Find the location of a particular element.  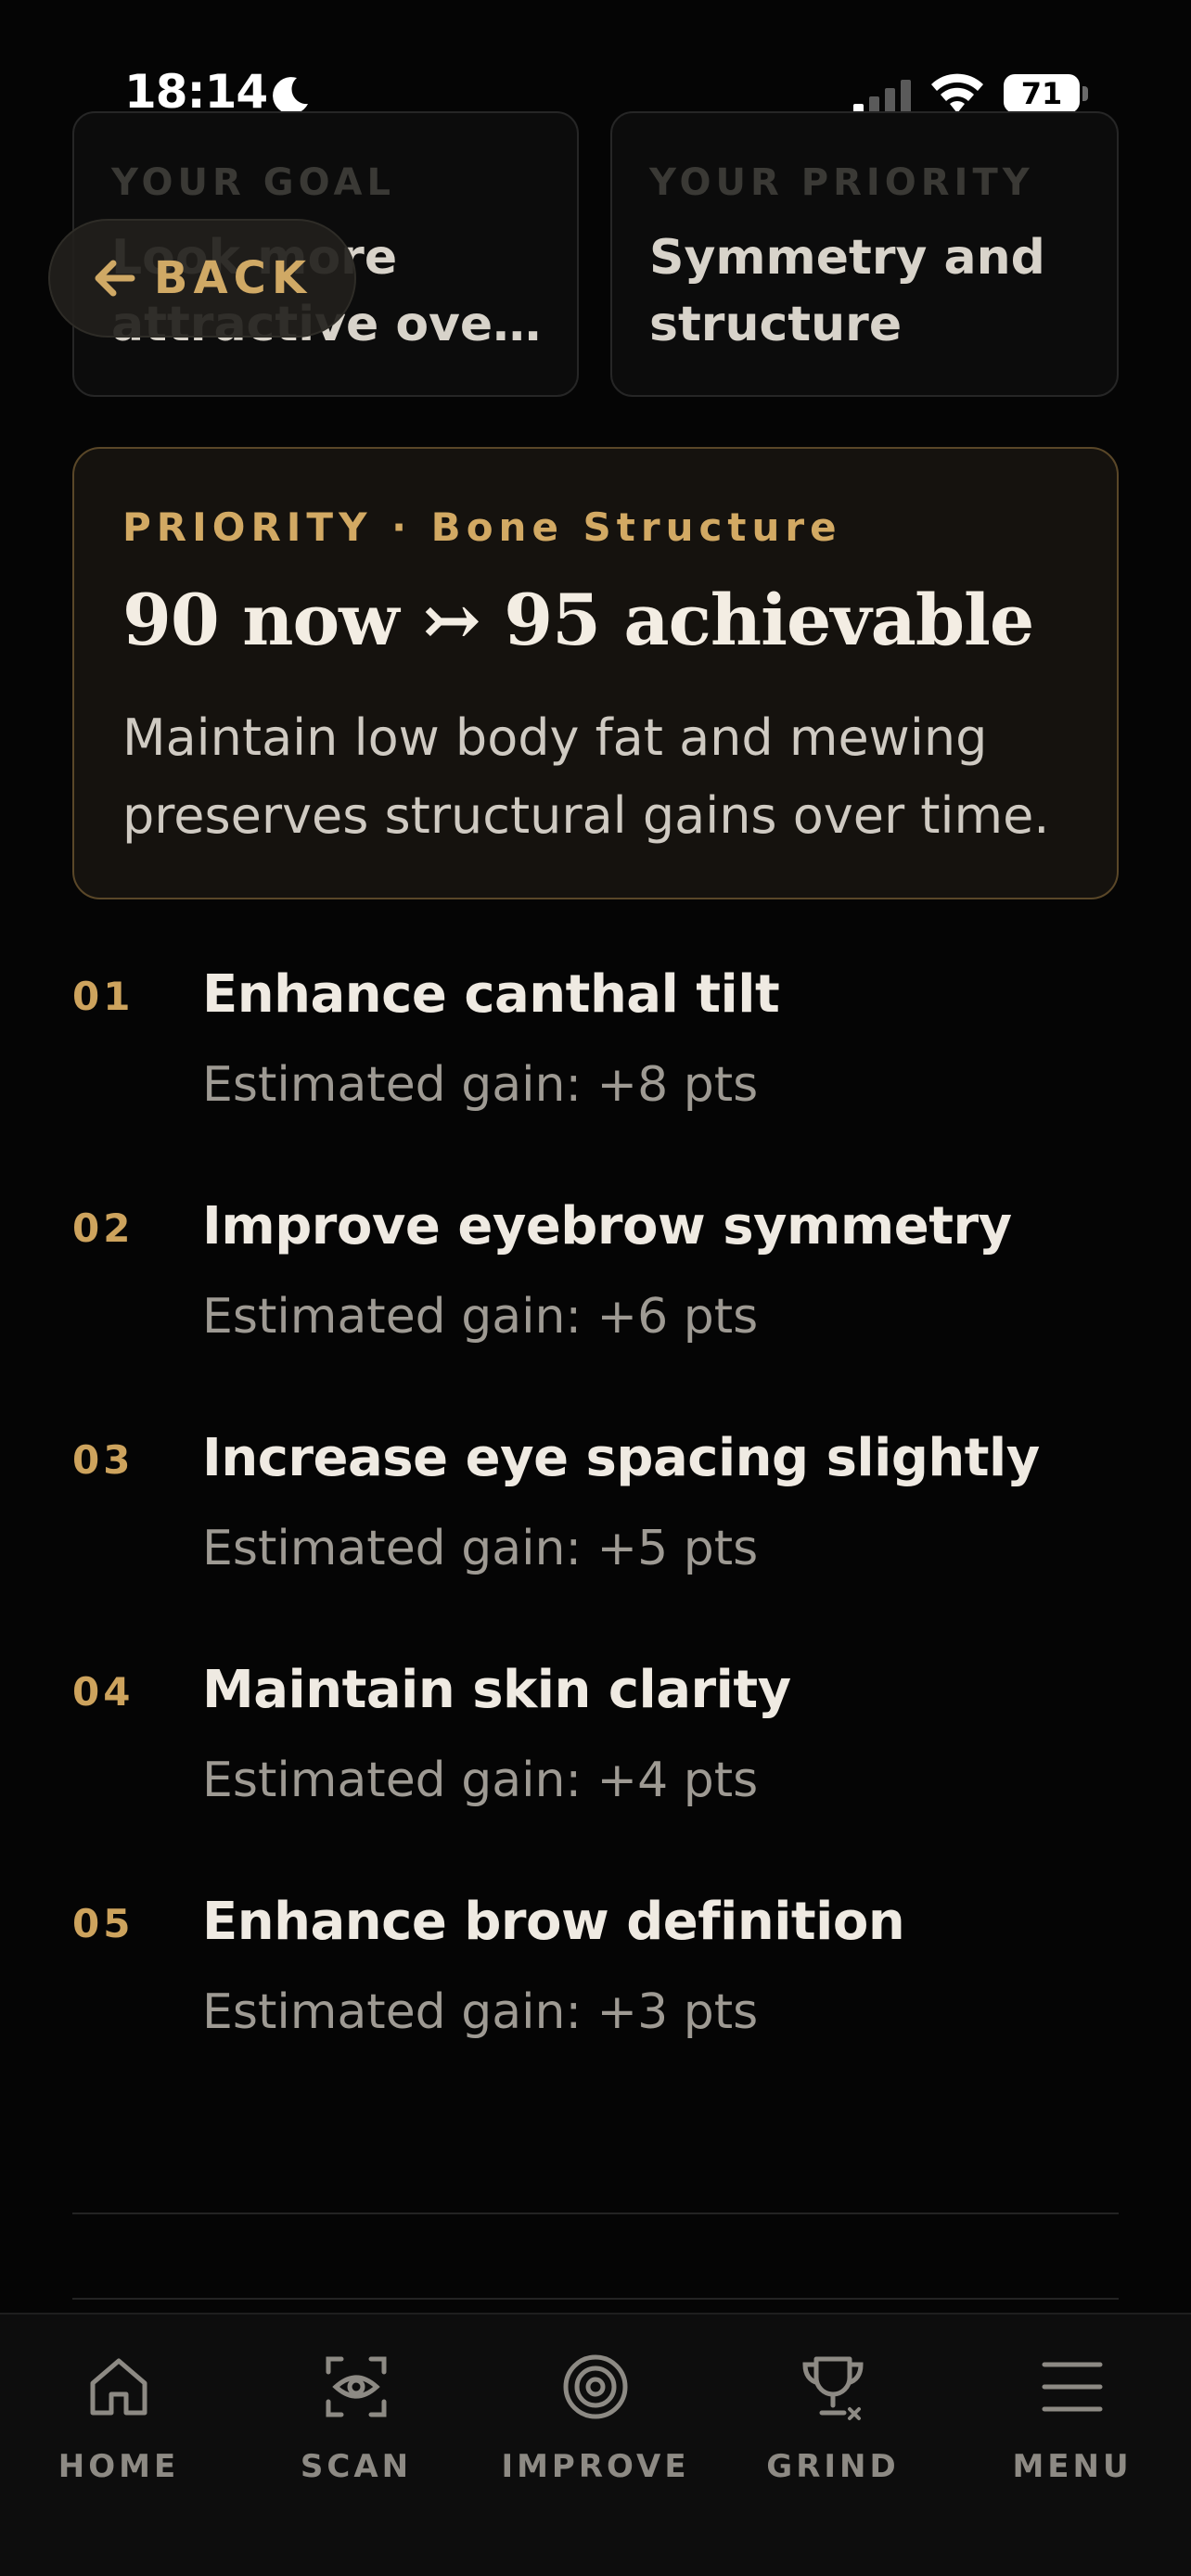

trophy-icon is located at coordinates (833, 2388).